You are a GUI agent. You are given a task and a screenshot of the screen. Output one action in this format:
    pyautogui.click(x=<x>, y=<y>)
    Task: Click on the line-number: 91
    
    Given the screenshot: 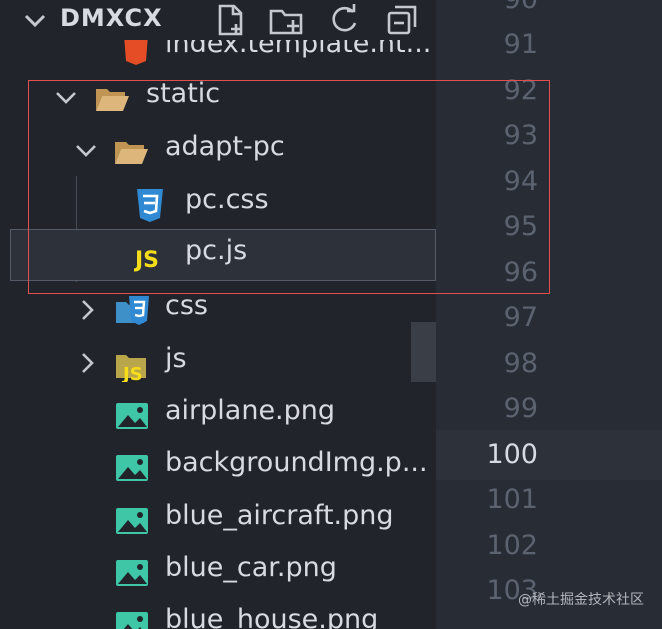 What is the action you would take?
    pyautogui.click(x=520, y=44)
    